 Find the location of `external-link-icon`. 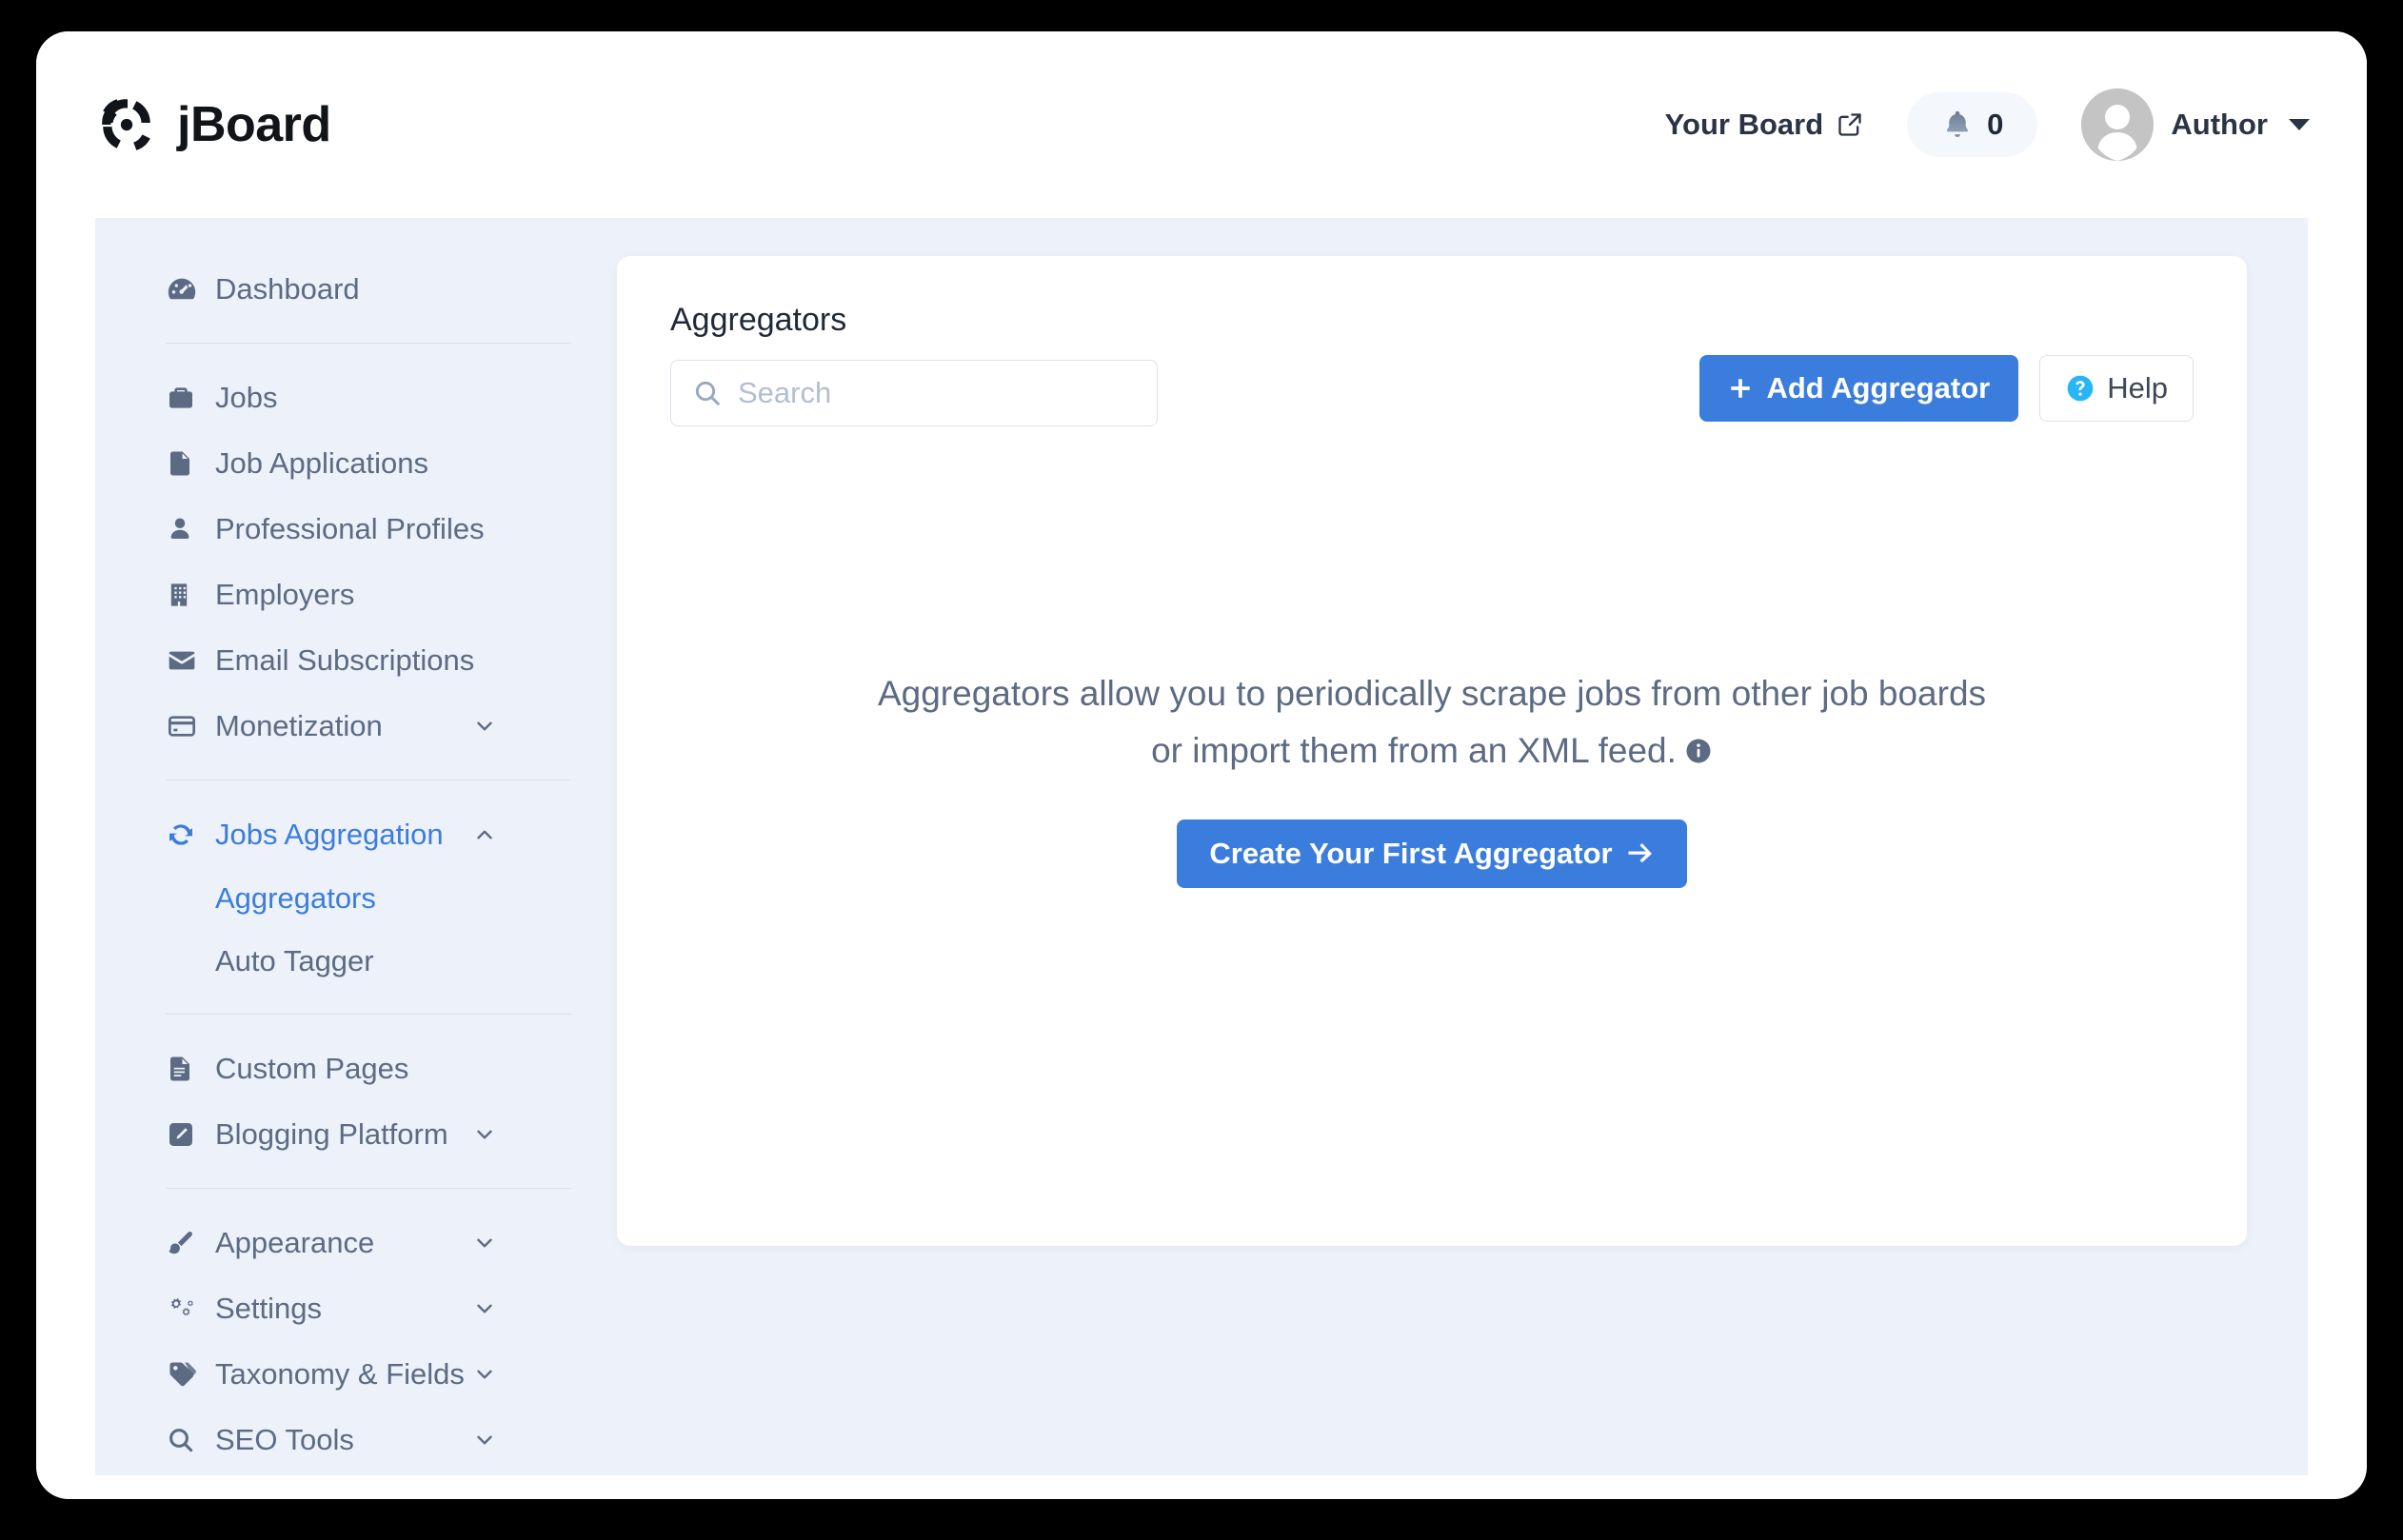

external-link-icon is located at coordinates (1850, 124).